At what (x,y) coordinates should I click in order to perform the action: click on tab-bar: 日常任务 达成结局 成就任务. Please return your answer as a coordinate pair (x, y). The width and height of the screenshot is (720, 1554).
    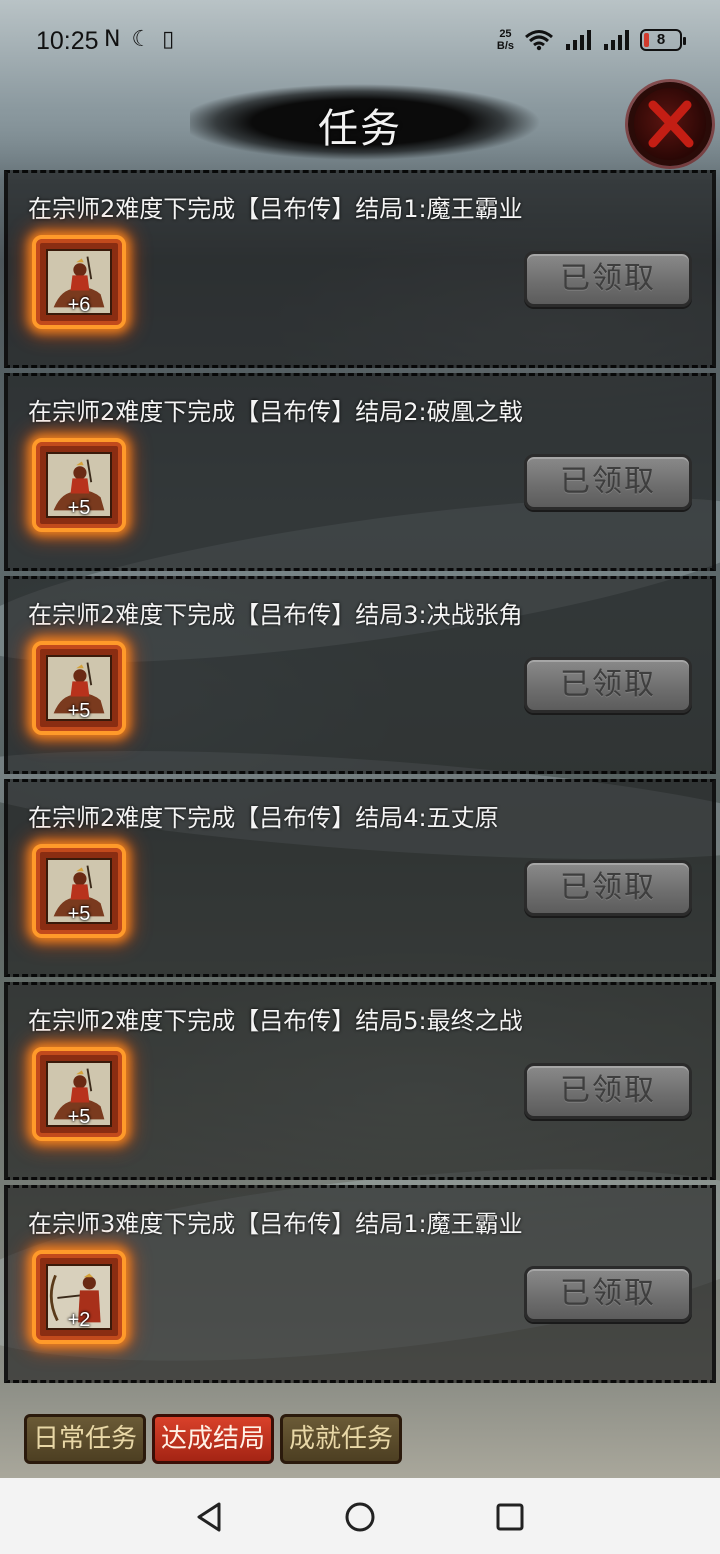
    Looking at the image, I should click on (213, 1439).